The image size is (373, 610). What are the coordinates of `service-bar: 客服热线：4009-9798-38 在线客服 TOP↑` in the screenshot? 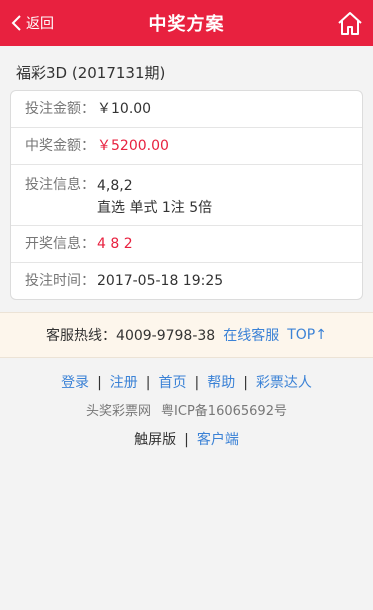 It's located at (186, 335).